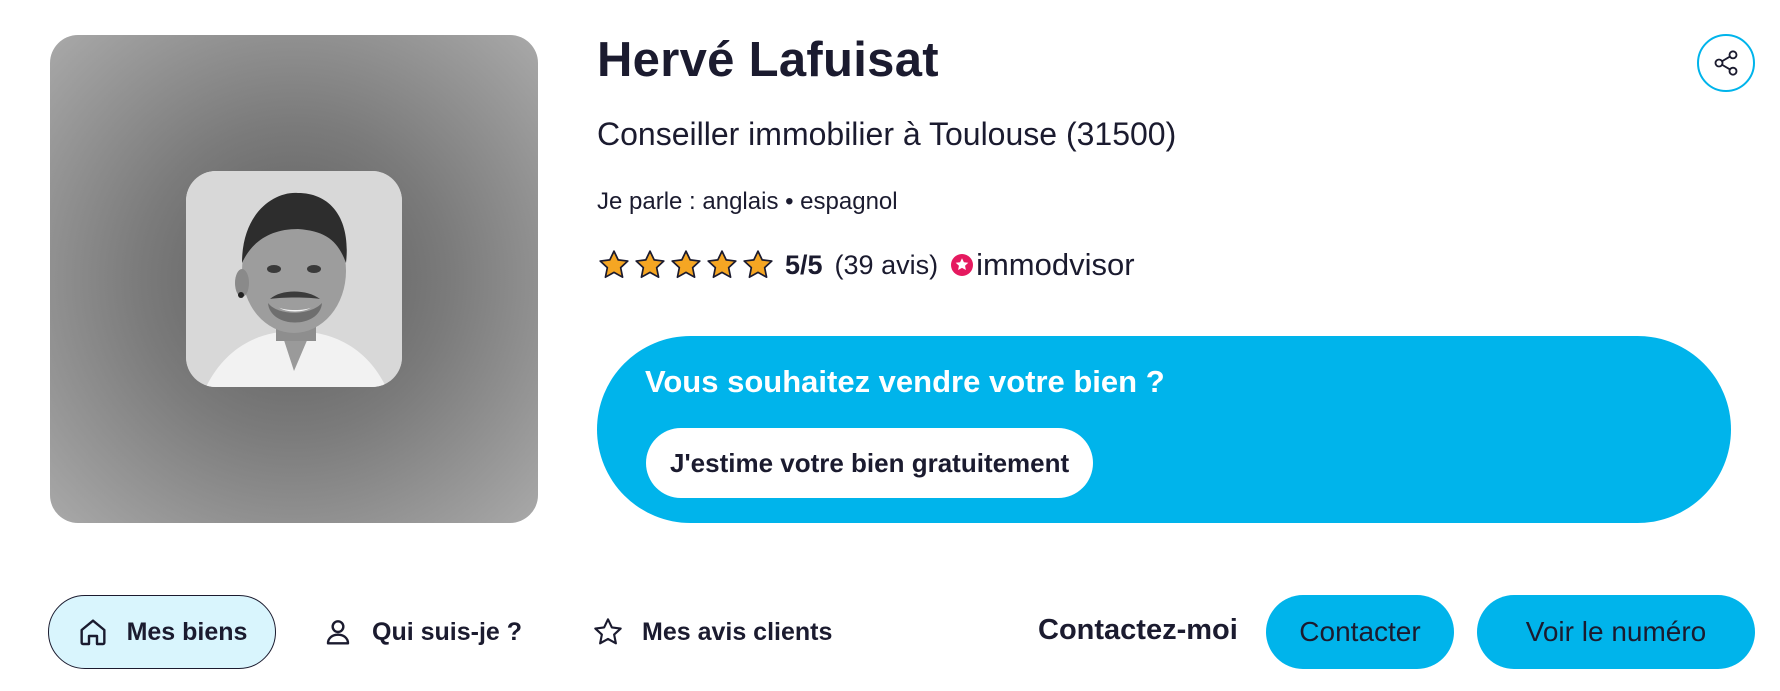  I want to click on contact-label: Contactez-moi, so click(1138, 630).